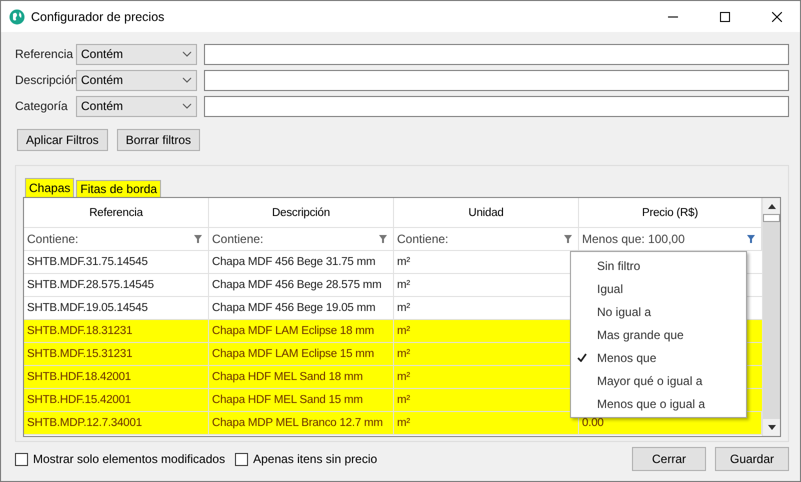 This screenshot has height=482, width=801. What do you see at coordinates (486, 212) in the screenshot?
I see `column-header: Unidad` at bounding box center [486, 212].